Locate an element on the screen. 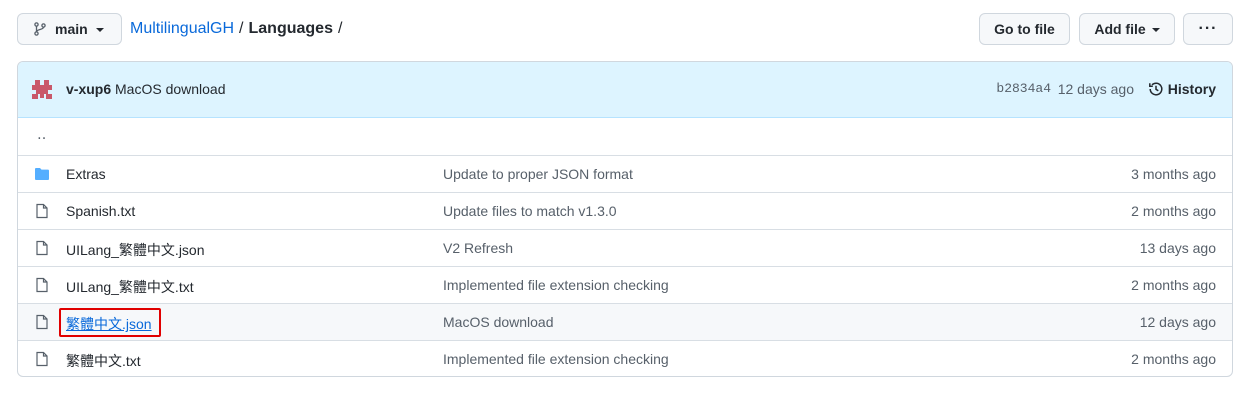  add-file-label: Add file is located at coordinates (1120, 29).